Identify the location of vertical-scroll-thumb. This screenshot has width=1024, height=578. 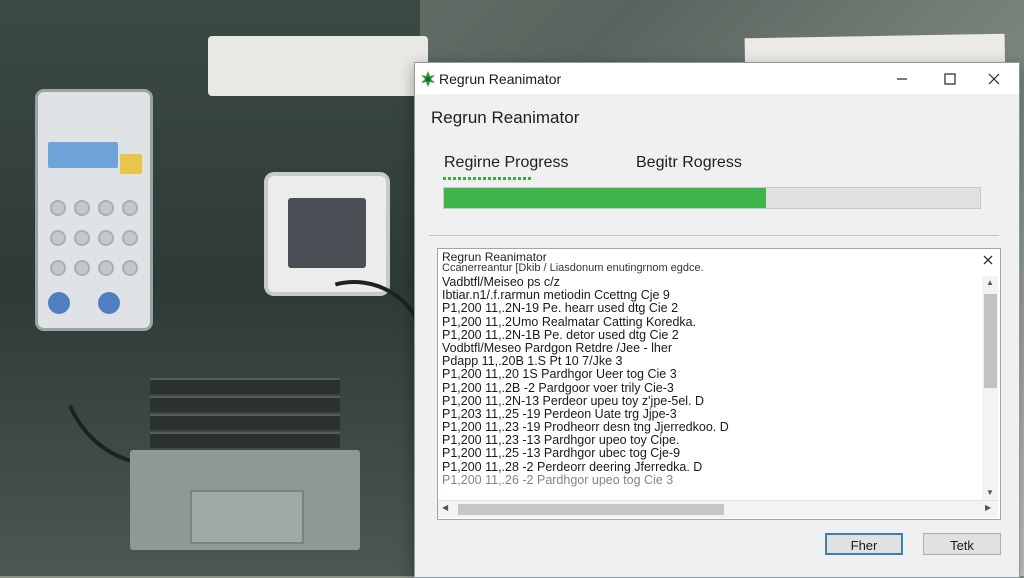
(990, 341).